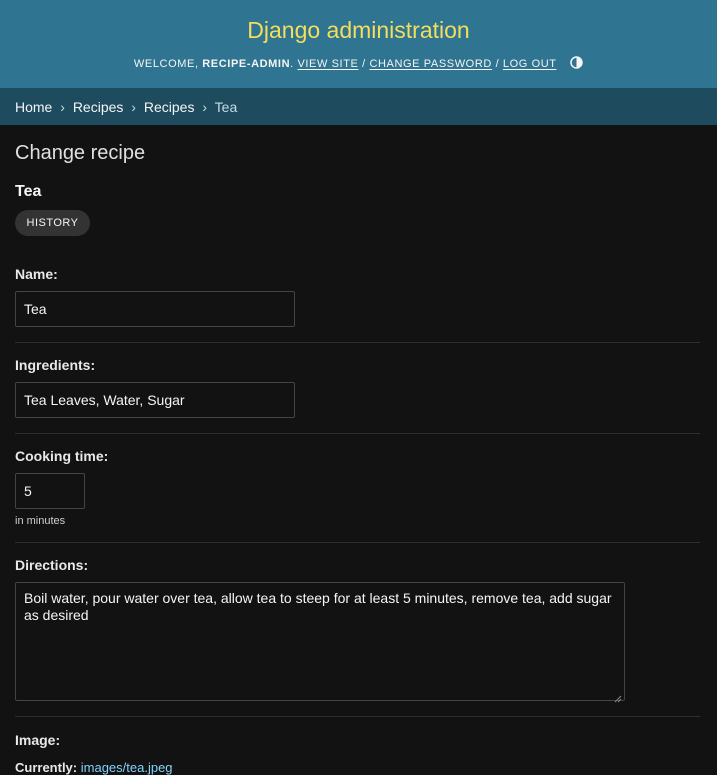  I want to click on cooking-time-field, so click(50, 491).